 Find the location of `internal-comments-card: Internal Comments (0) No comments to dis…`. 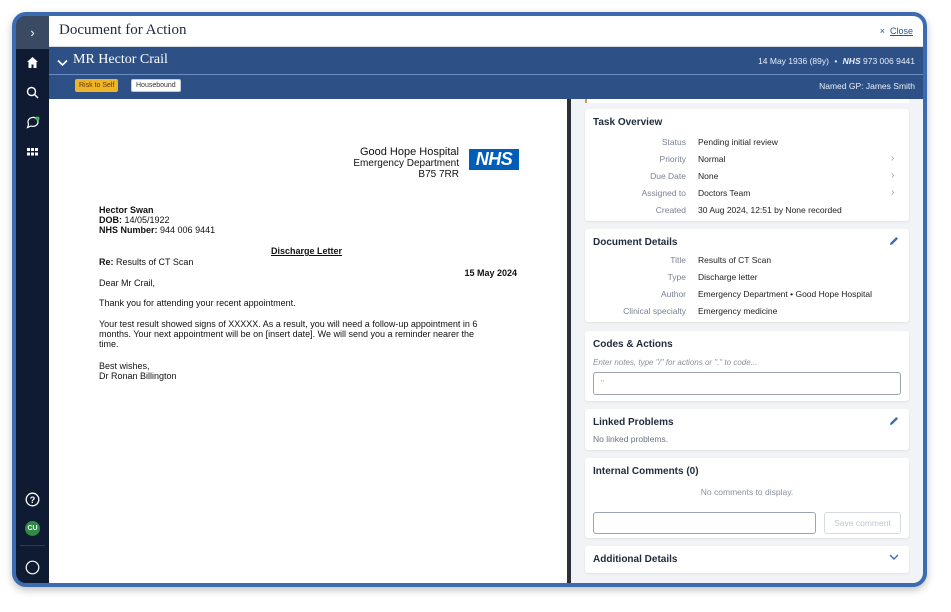

internal-comments-card: Internal Comments (0) No comments to dis… is located at coordinates (747, 498).